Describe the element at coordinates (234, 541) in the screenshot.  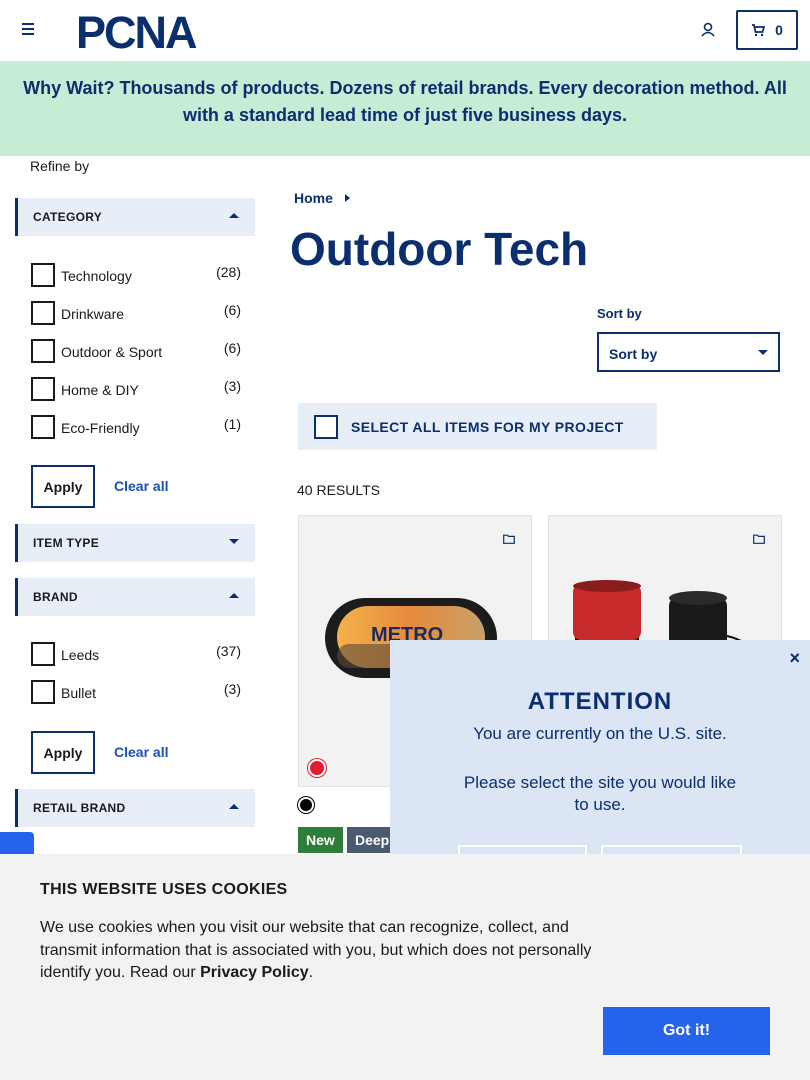
I see `caret-down-icon` at that location.